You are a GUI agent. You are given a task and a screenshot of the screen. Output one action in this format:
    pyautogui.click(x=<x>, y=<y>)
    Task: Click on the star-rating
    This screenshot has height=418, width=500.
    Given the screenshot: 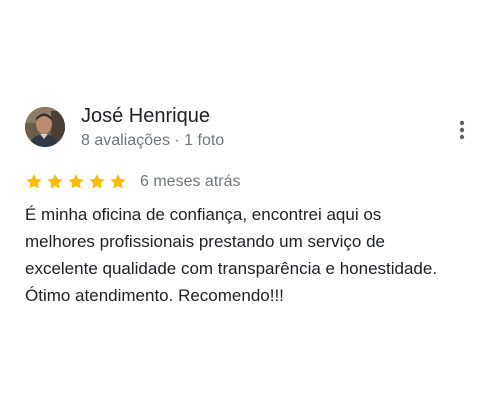 What is the action you would take?
    pyautogui.click(x=76, y=182)
    